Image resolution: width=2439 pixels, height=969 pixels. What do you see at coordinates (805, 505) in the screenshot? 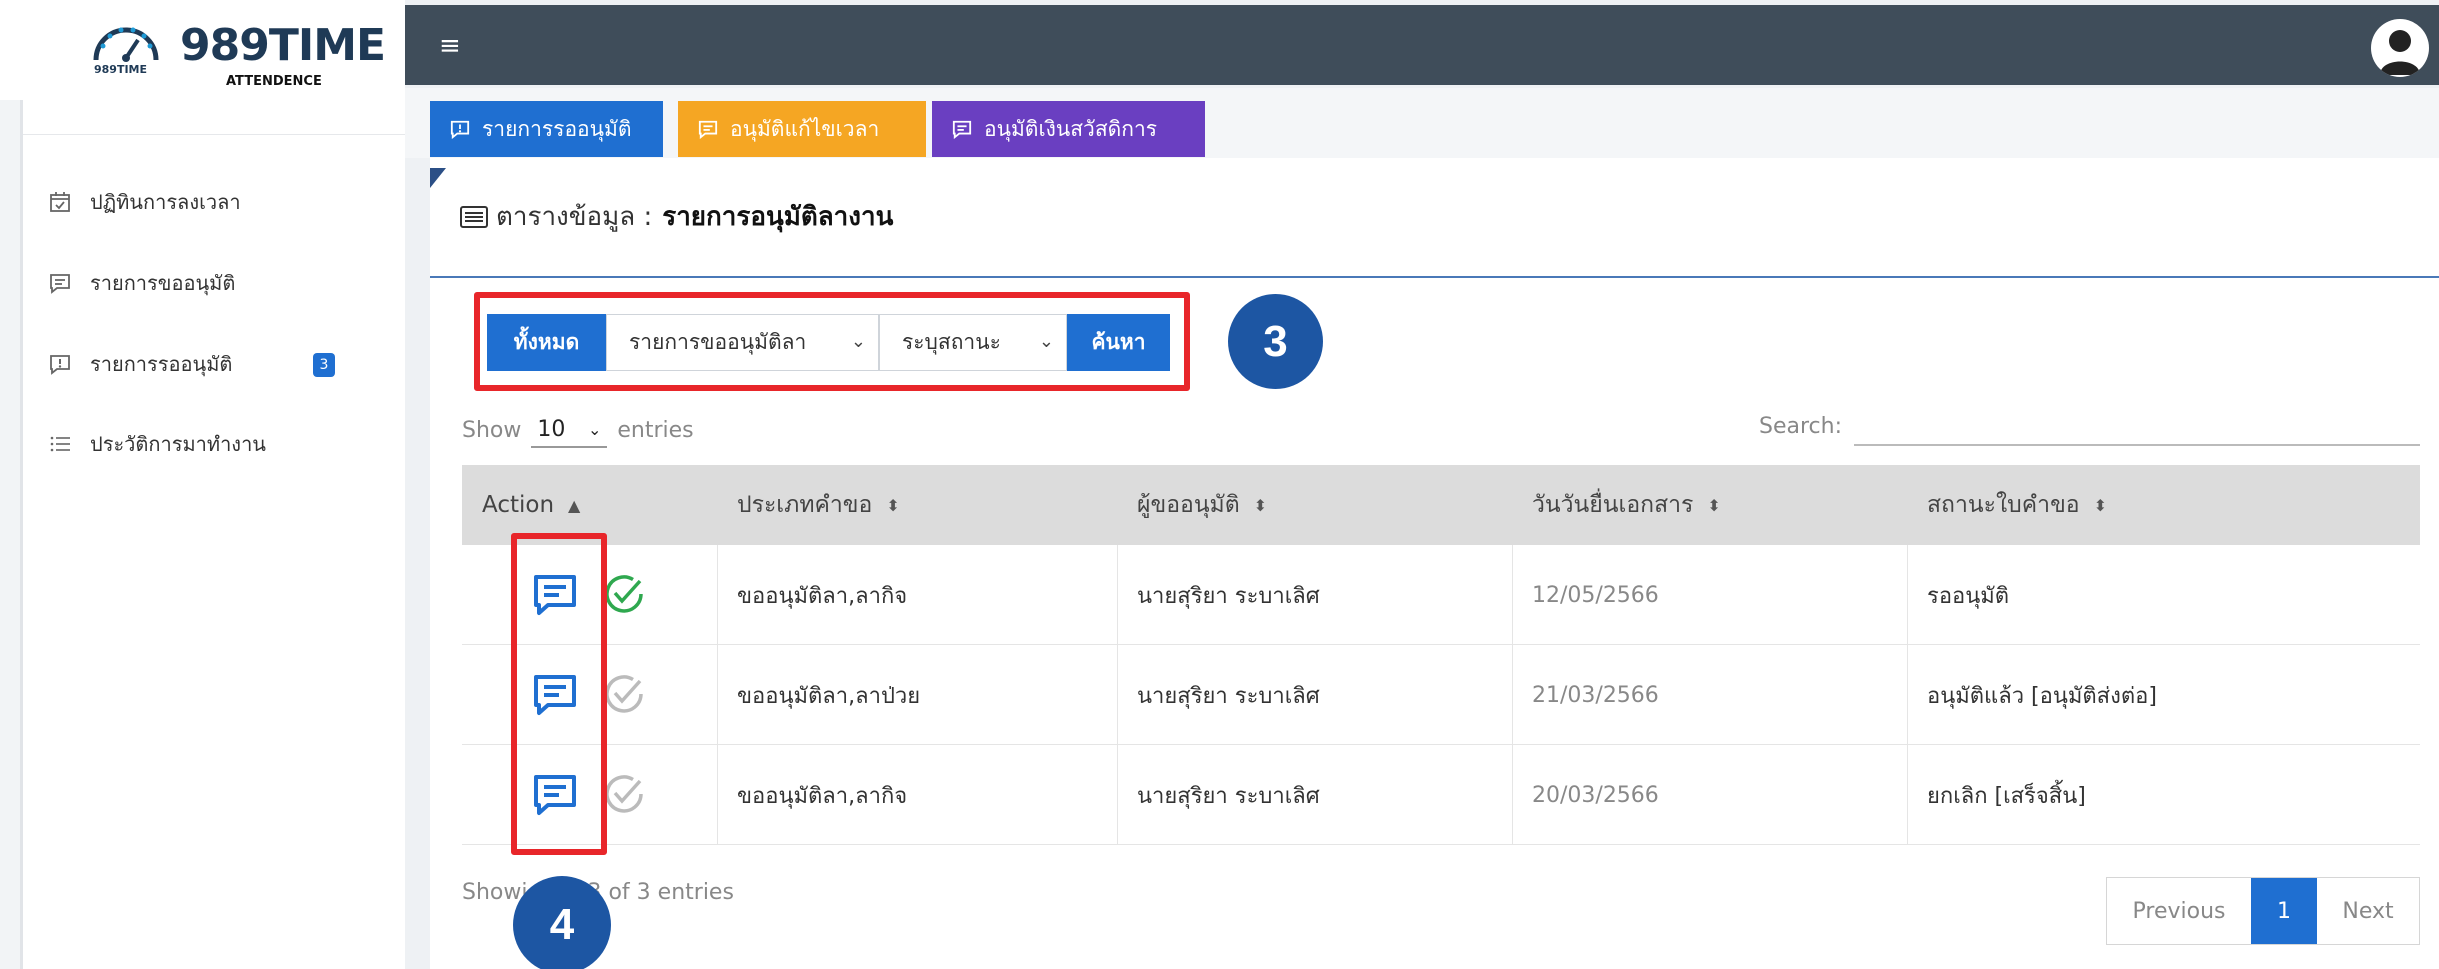
I see `column-label: ประเภทคำขอ` at bounding box center [805, 505].